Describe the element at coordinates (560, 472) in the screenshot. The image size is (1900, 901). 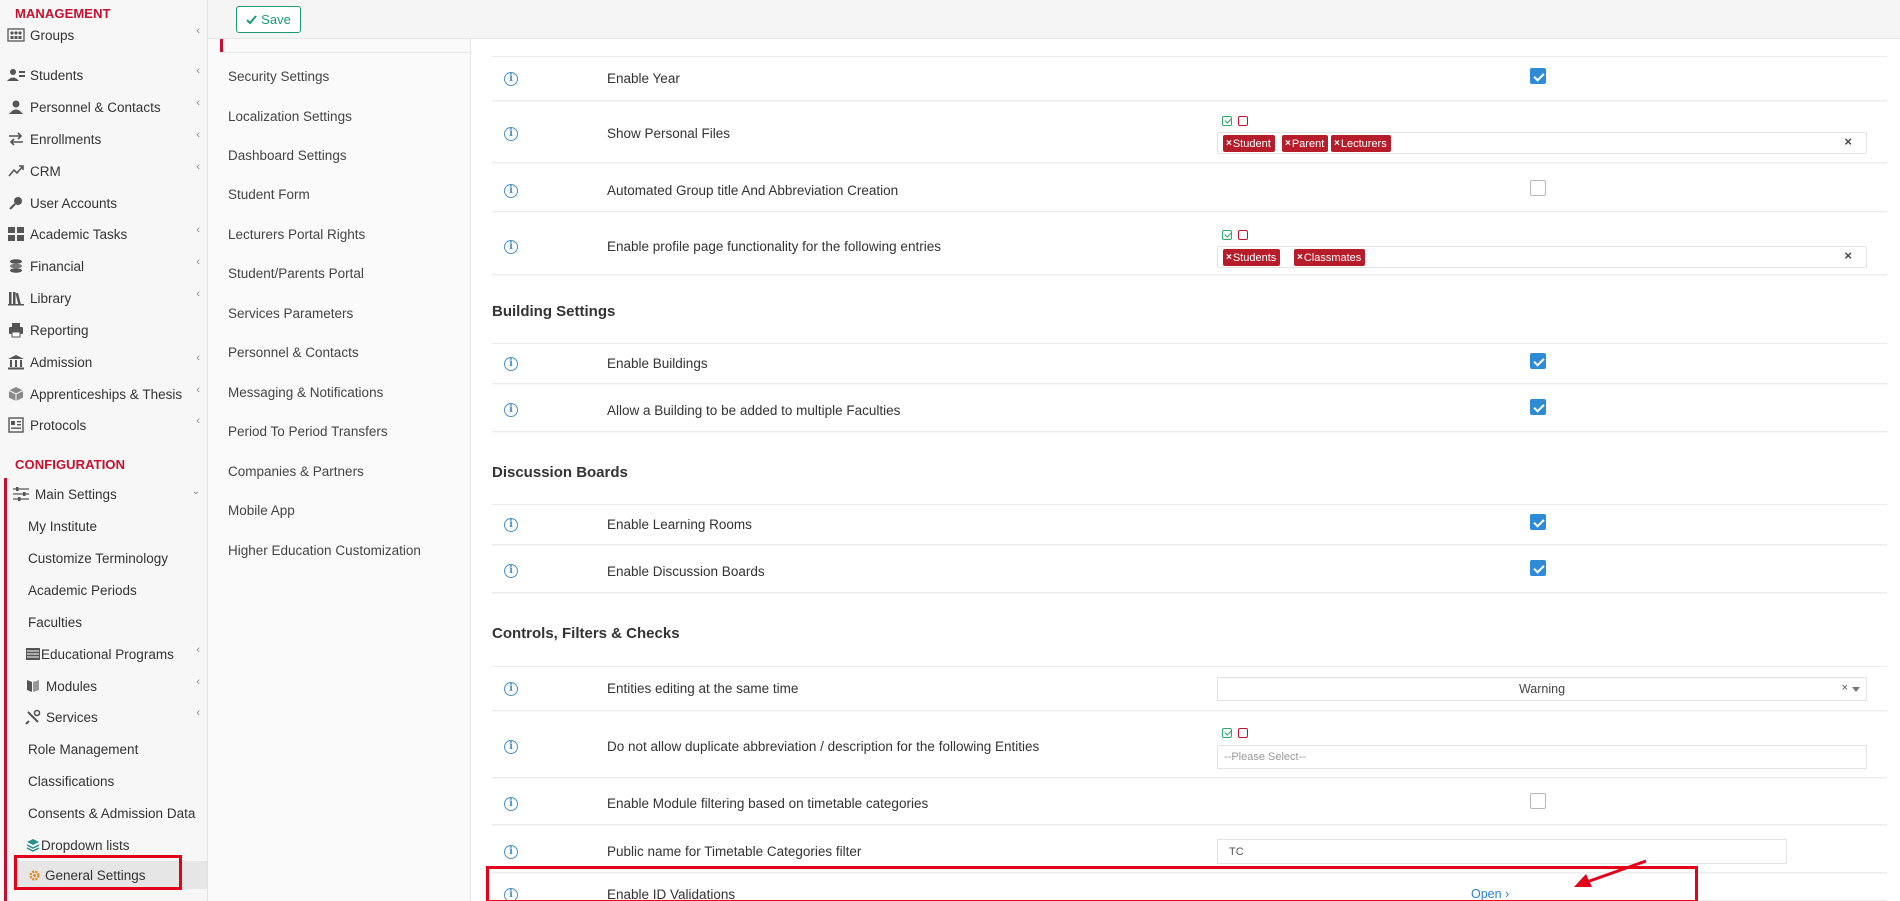
I see `section-heading-discussion: Discussion Boards` at that location.